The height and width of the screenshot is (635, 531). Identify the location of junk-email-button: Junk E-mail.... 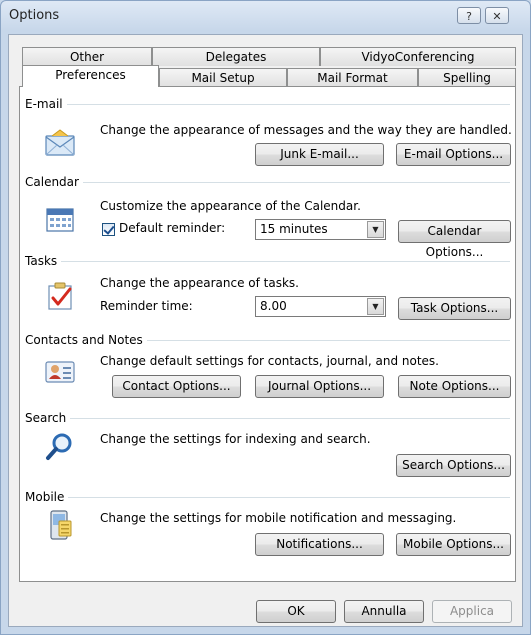
(319, 154).